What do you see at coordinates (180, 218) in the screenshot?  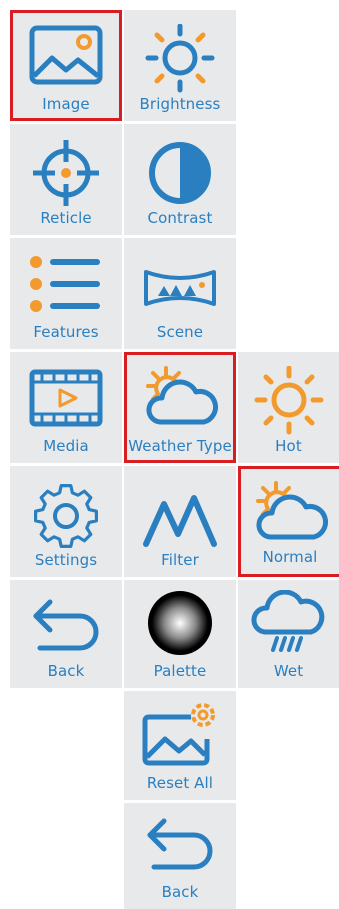 I see `menu-item-label: Contrast` at bounding box center [180, 218].